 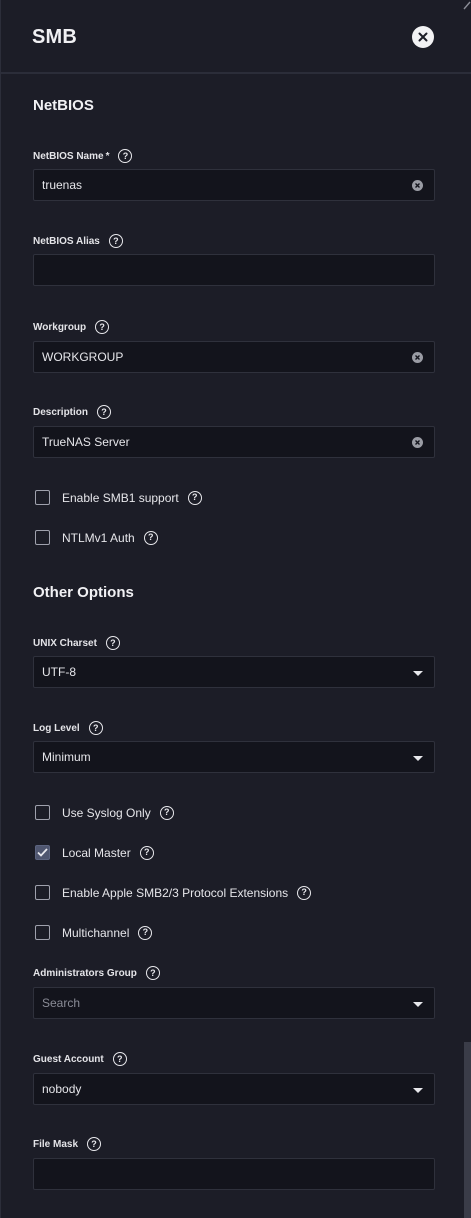 What do you see at coordinates (68, 156) in the screenshot?
I see `netbios-name-label-text: NetBIOS Name` at bounding box center [68, 156].